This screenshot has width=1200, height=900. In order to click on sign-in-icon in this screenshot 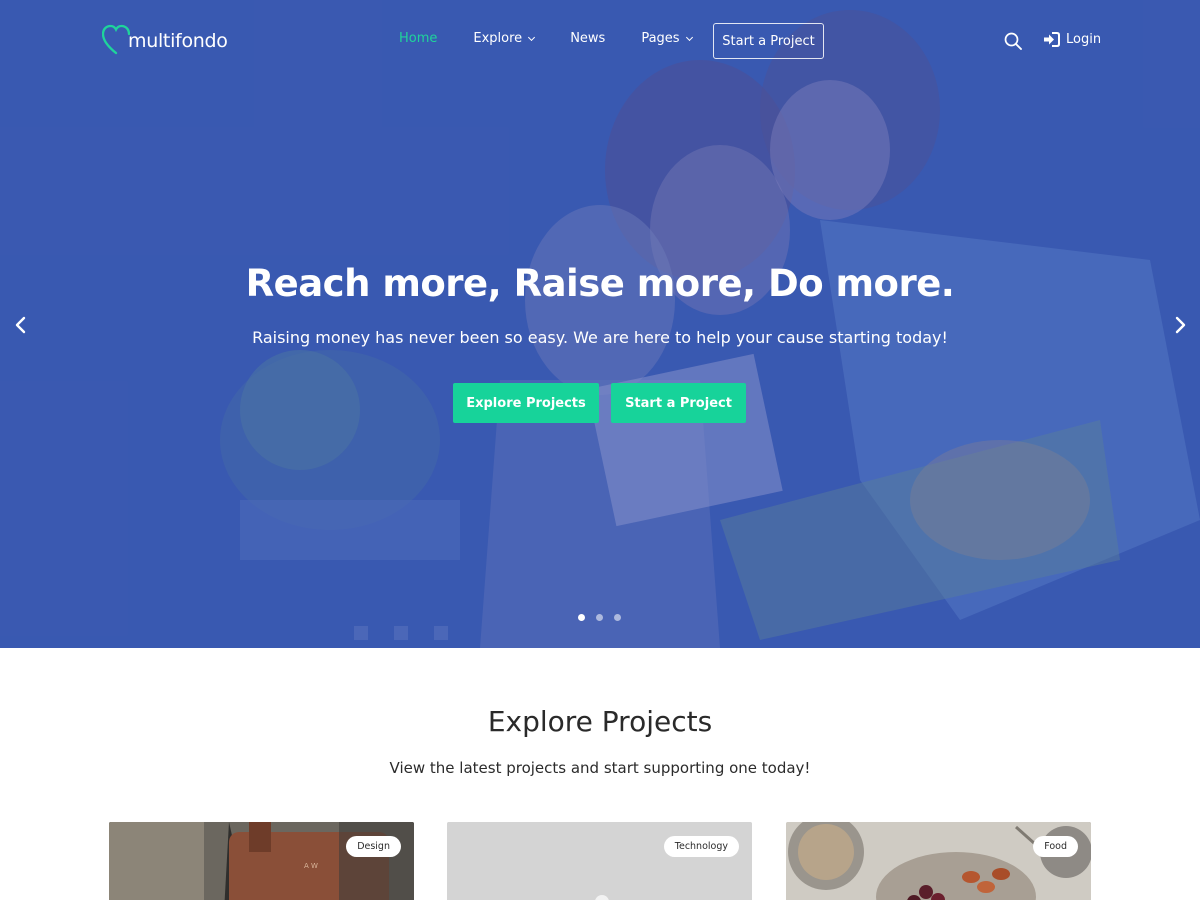, I will do `click(1052, 39)`.